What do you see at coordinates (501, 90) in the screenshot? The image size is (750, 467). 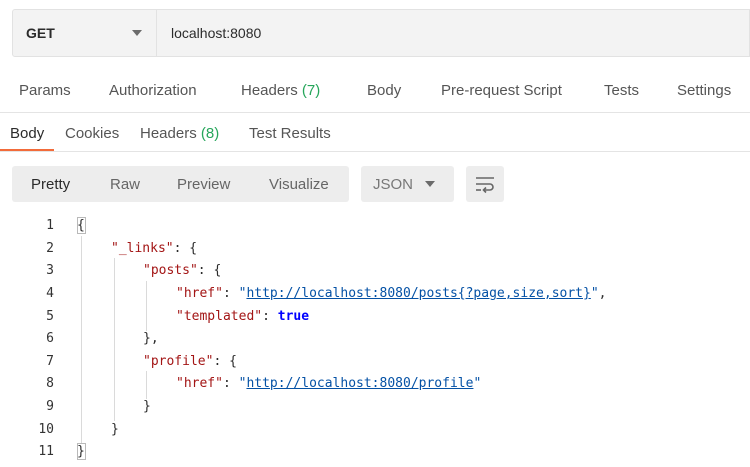 I see `tab-pre-request-script: Pre-request Script` at bounding box center [501, 90].